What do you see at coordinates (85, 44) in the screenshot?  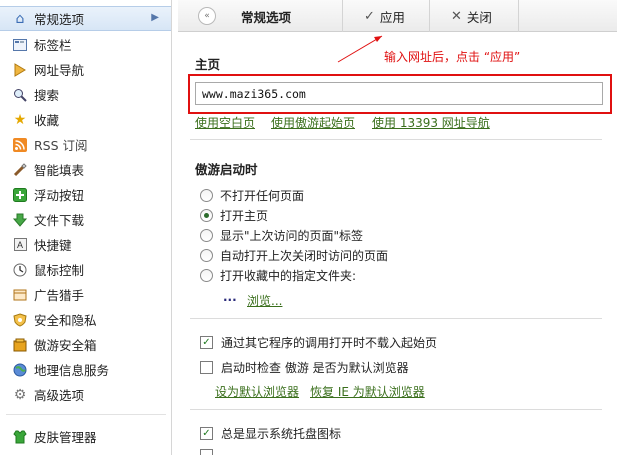 I see `sidebar-item-tabbar: 标签栏` at bounding box center [85, 44].